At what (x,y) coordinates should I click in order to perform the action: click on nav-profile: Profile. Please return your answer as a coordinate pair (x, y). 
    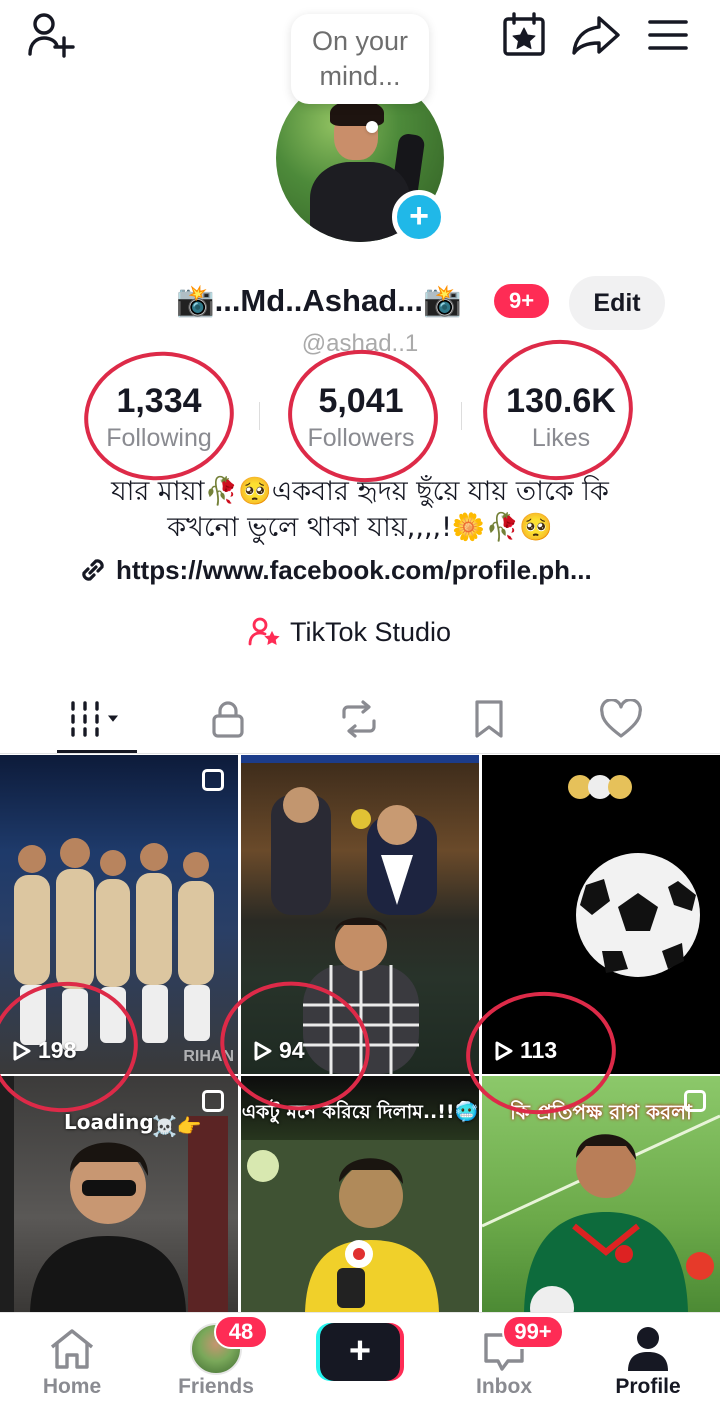
    Looking at the image, I should click on (648, 1360).